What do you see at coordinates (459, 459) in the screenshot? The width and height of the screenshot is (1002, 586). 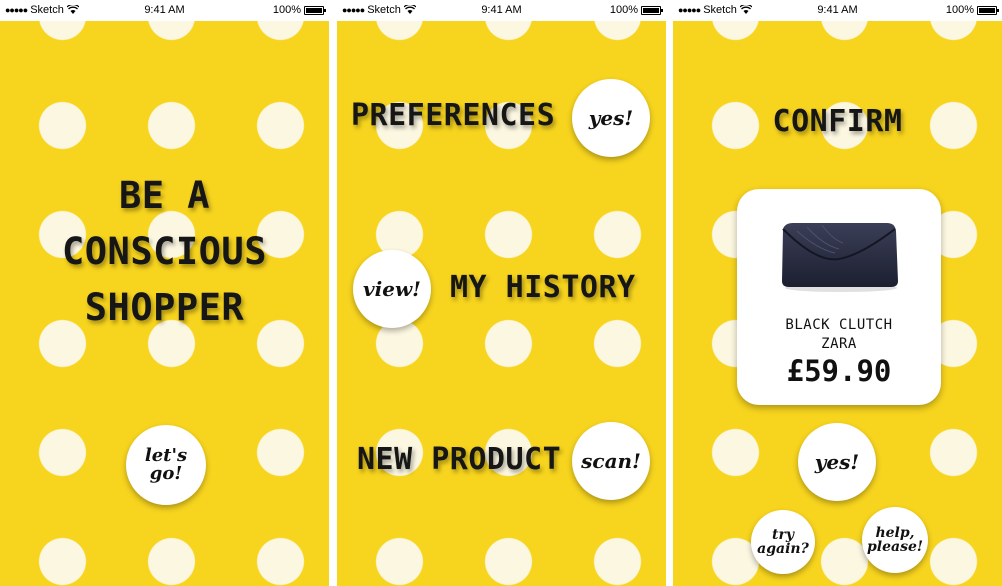 I see `new-product-label: NEW PRODUCT` at bounding box center [459, 459].